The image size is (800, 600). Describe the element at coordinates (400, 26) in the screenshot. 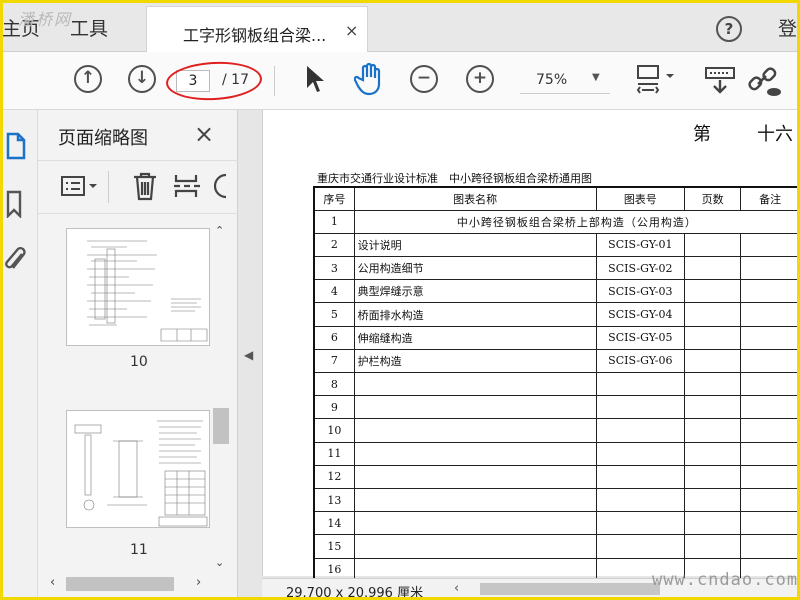

I see `tab-bar: 主页 潘桥网 工具 工字形钢板组合梁... × ? 登` at that location.